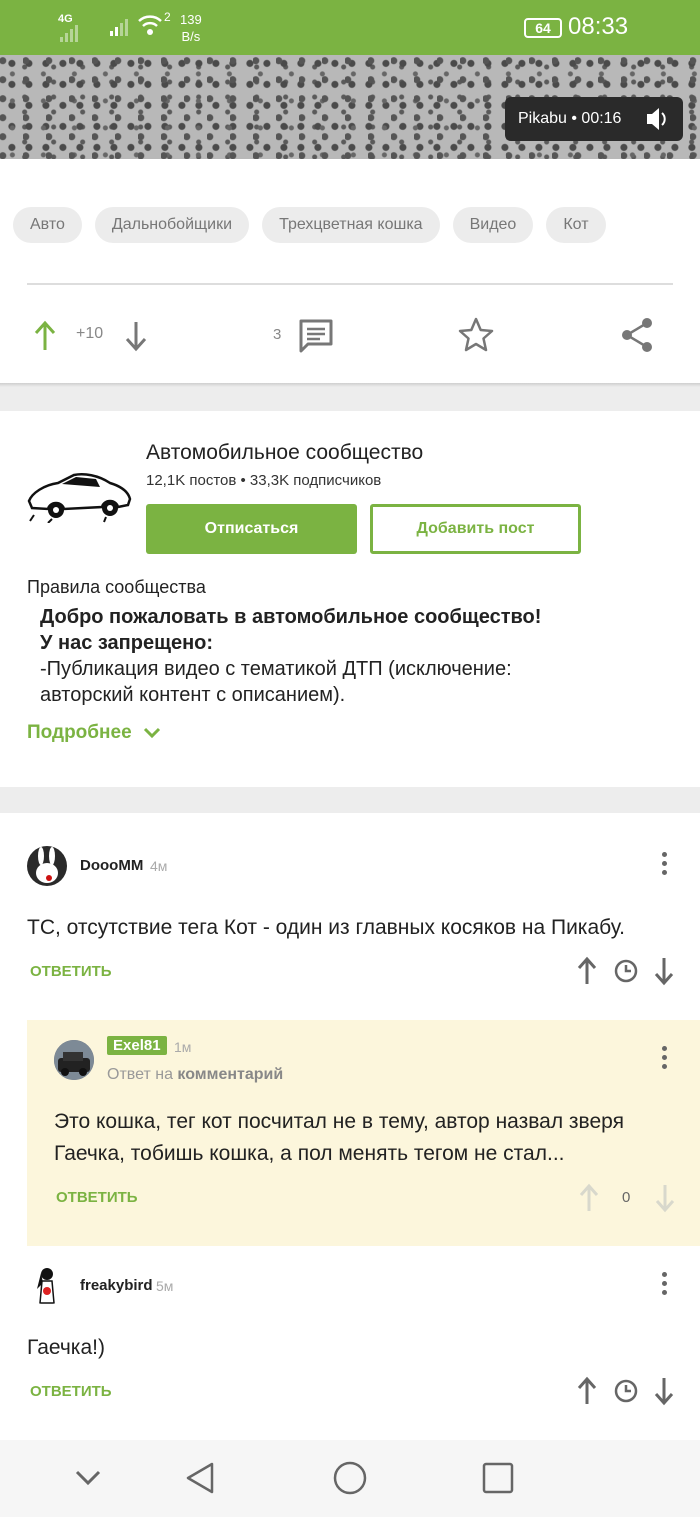  Describe the element at coordinates (230, 1074) in the screenshot. I see `reply-to-link: комментарий` at that location.